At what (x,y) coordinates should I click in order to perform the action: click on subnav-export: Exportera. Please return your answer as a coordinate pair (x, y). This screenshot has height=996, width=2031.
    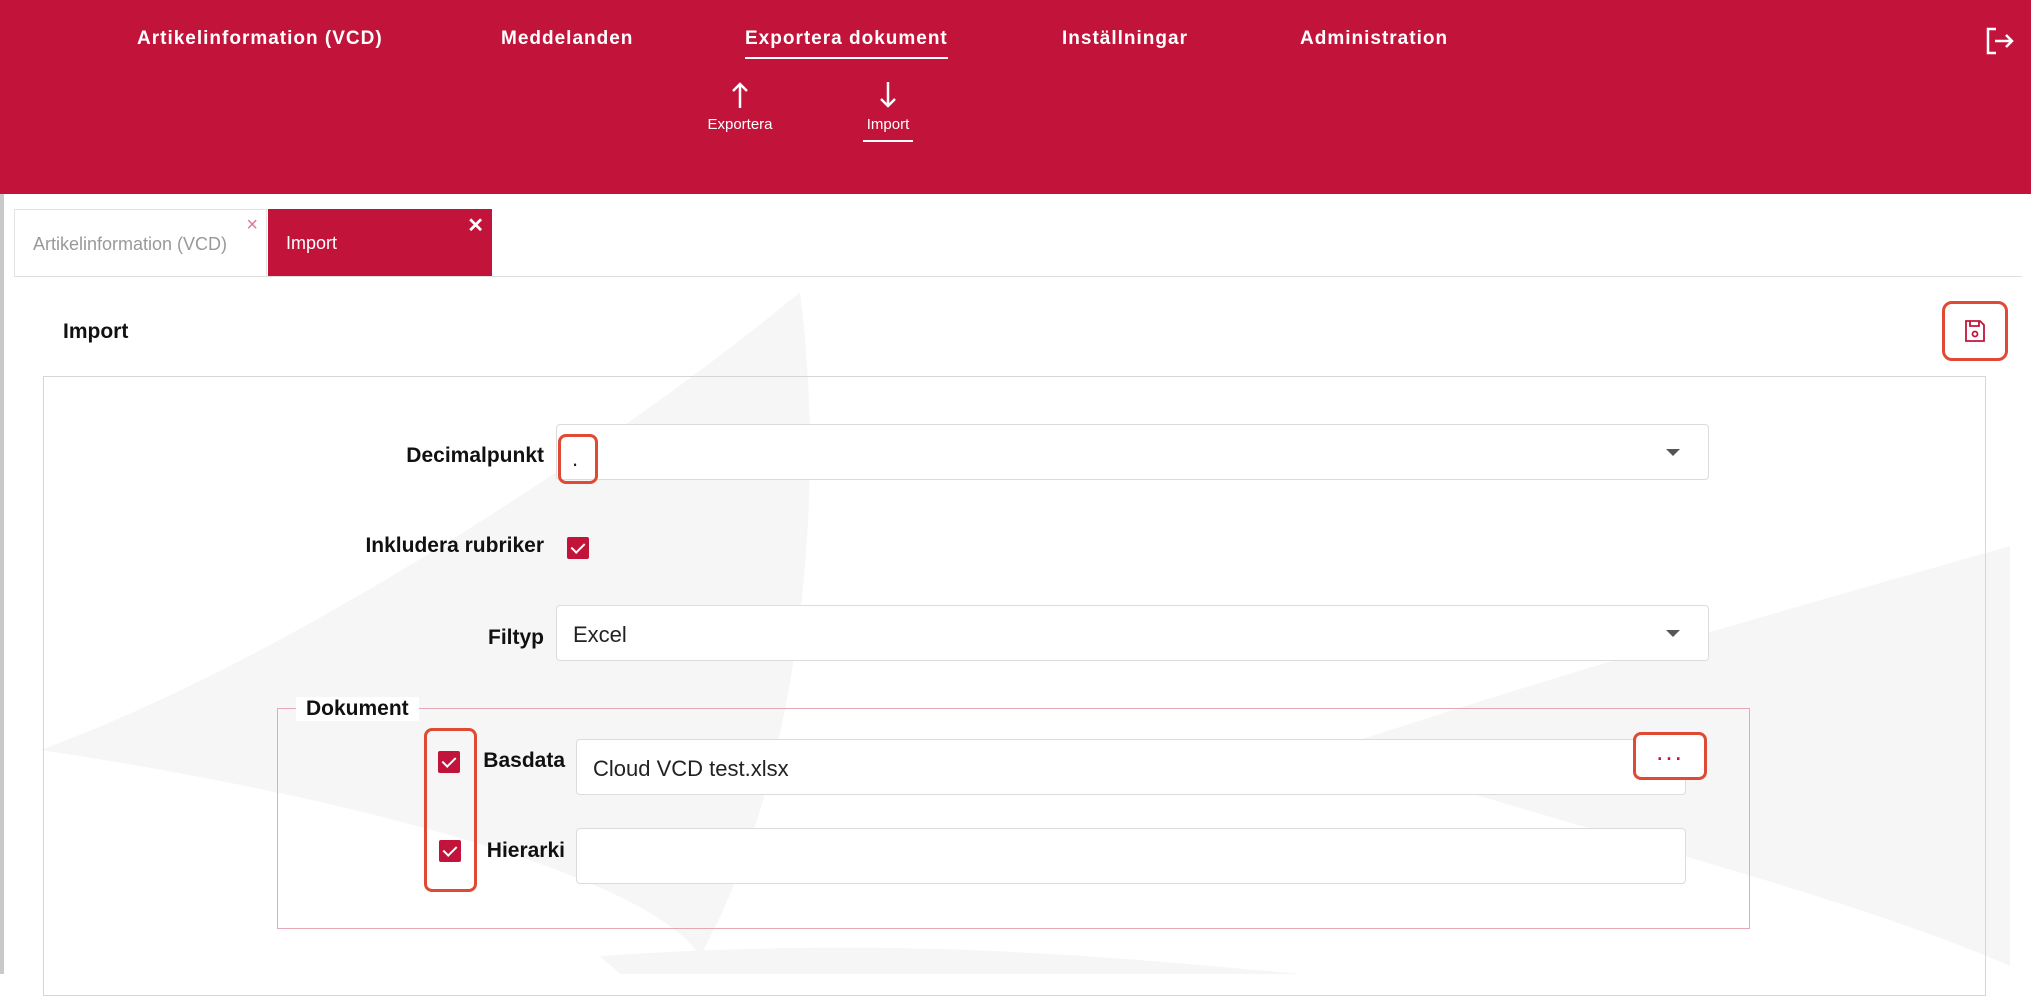
    Looking at the image, I should click on (740, 106).